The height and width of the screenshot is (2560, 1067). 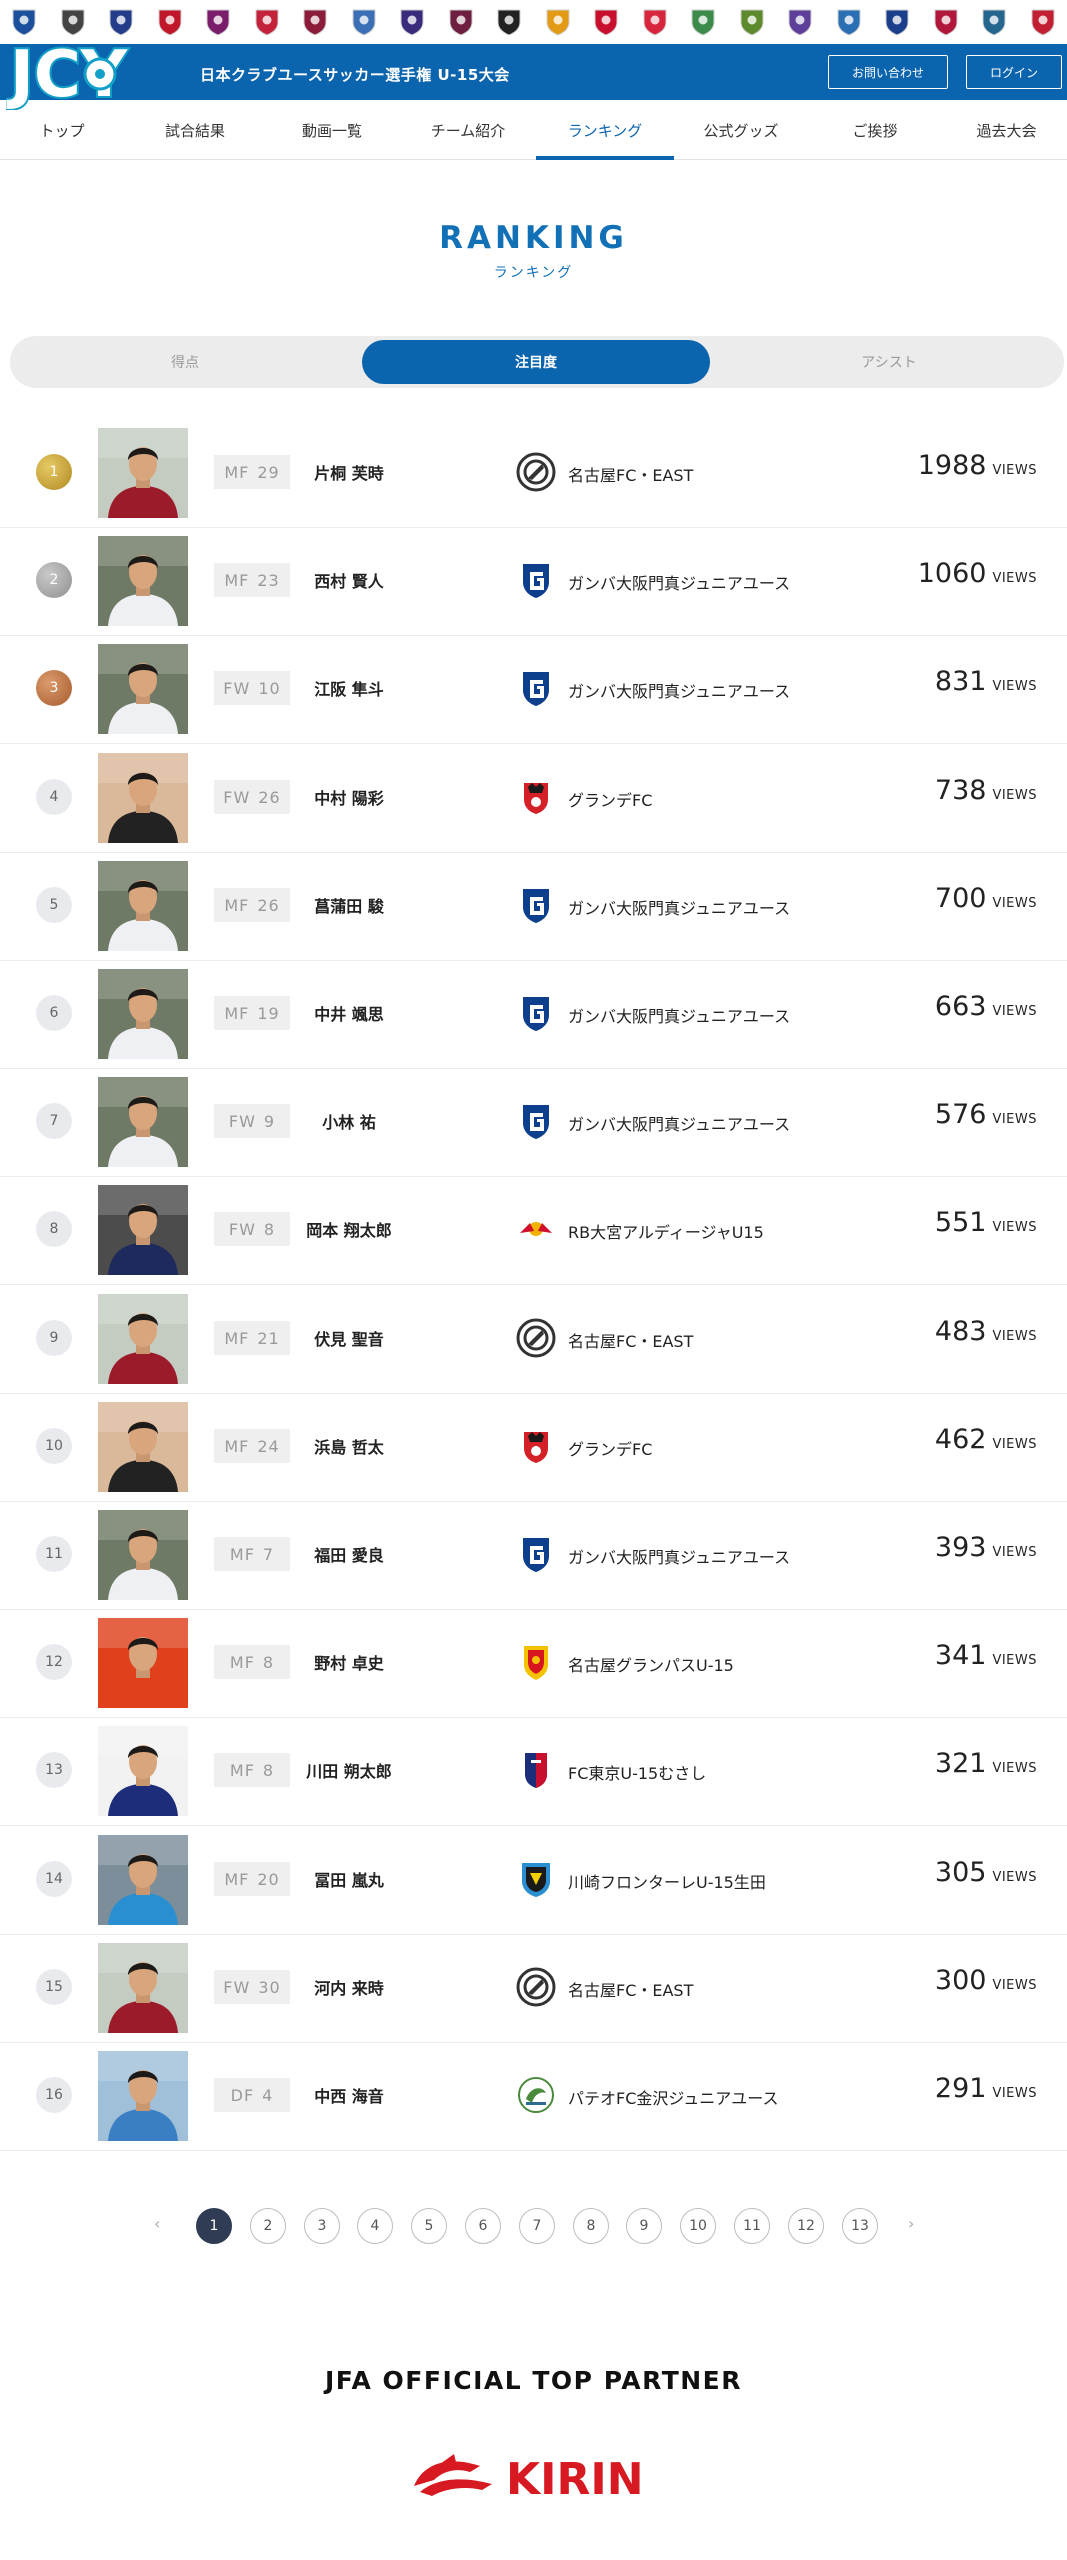 I want to click on ranking-row: 8 FW 8 岡本 翔太郎 RB大宮アルディージャU15 551 VIEWS, so click(x=533, y=1231).